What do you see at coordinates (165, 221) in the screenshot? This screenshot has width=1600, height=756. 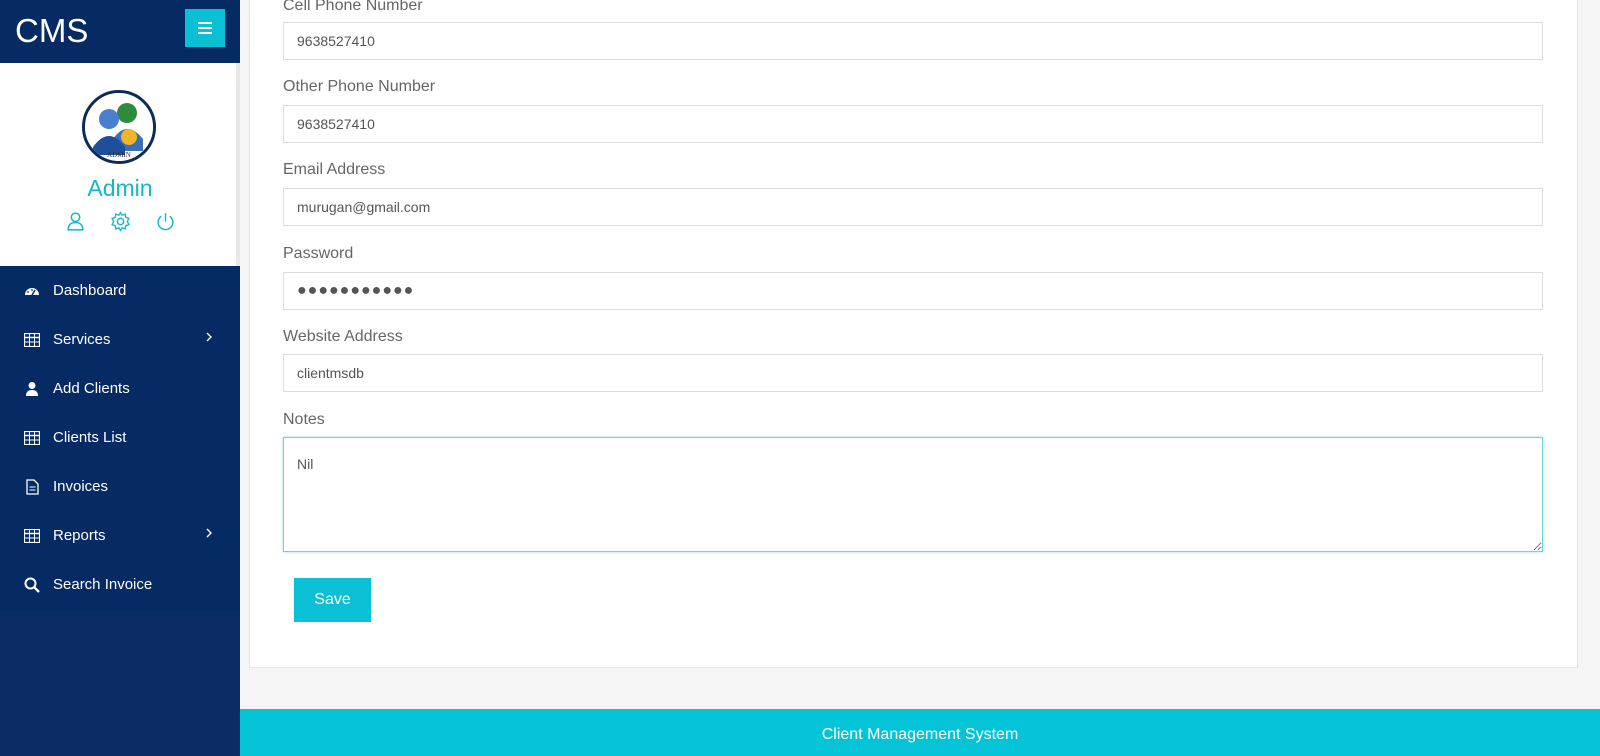 I see `power-logout-icon` at bounding box center [165, 221].